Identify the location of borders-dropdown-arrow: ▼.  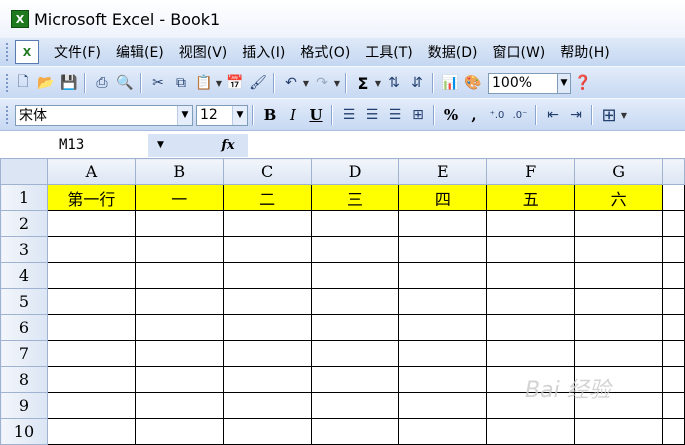
(624, 115).